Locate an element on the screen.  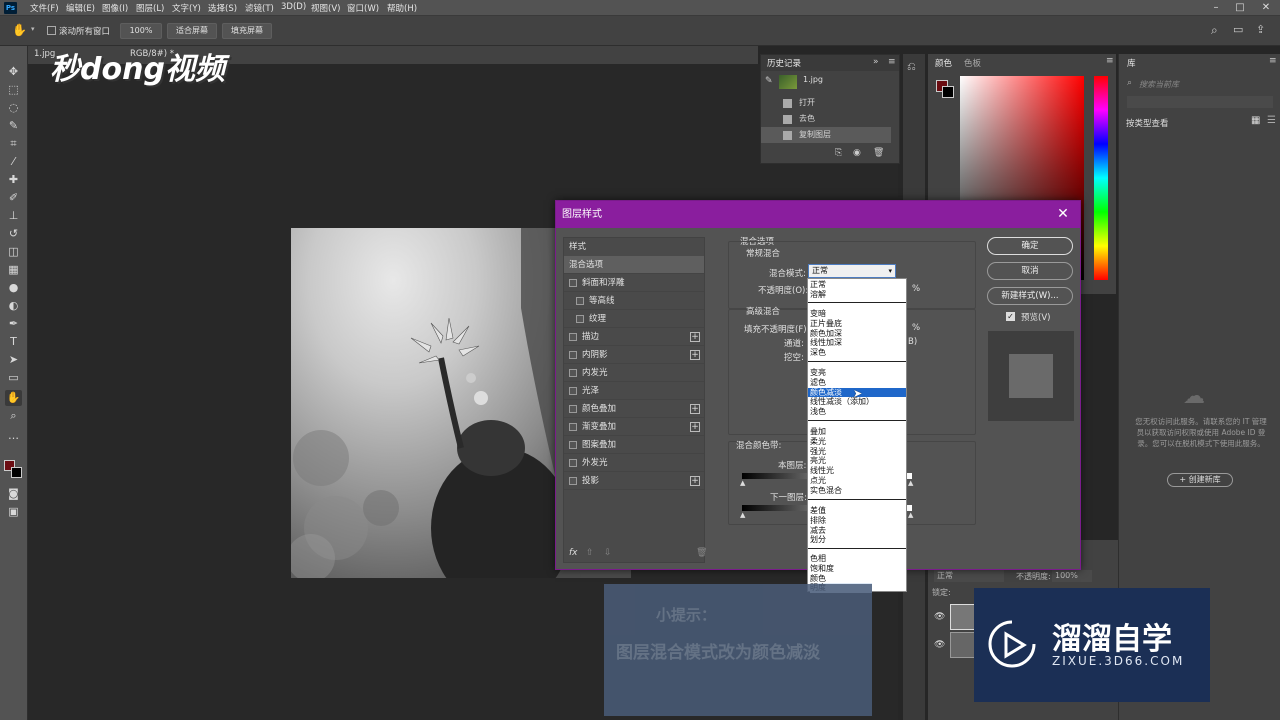
blend-option: 线性减淡（添加） is located at coordinates (842, 402).